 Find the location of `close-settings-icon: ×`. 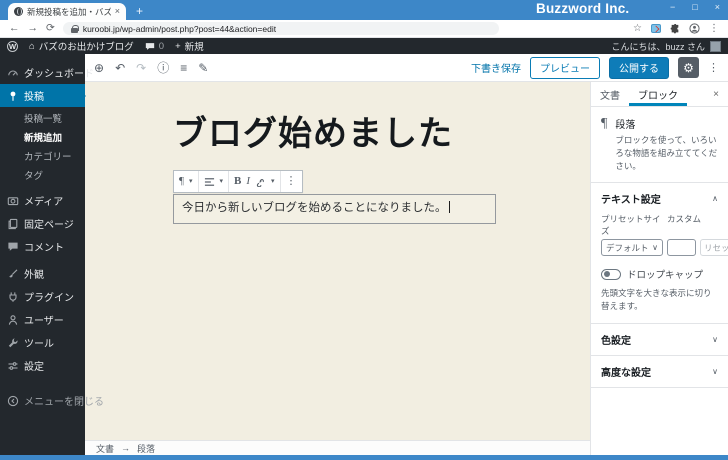

close-settings-icon: × is located at coordinates (716, 94).